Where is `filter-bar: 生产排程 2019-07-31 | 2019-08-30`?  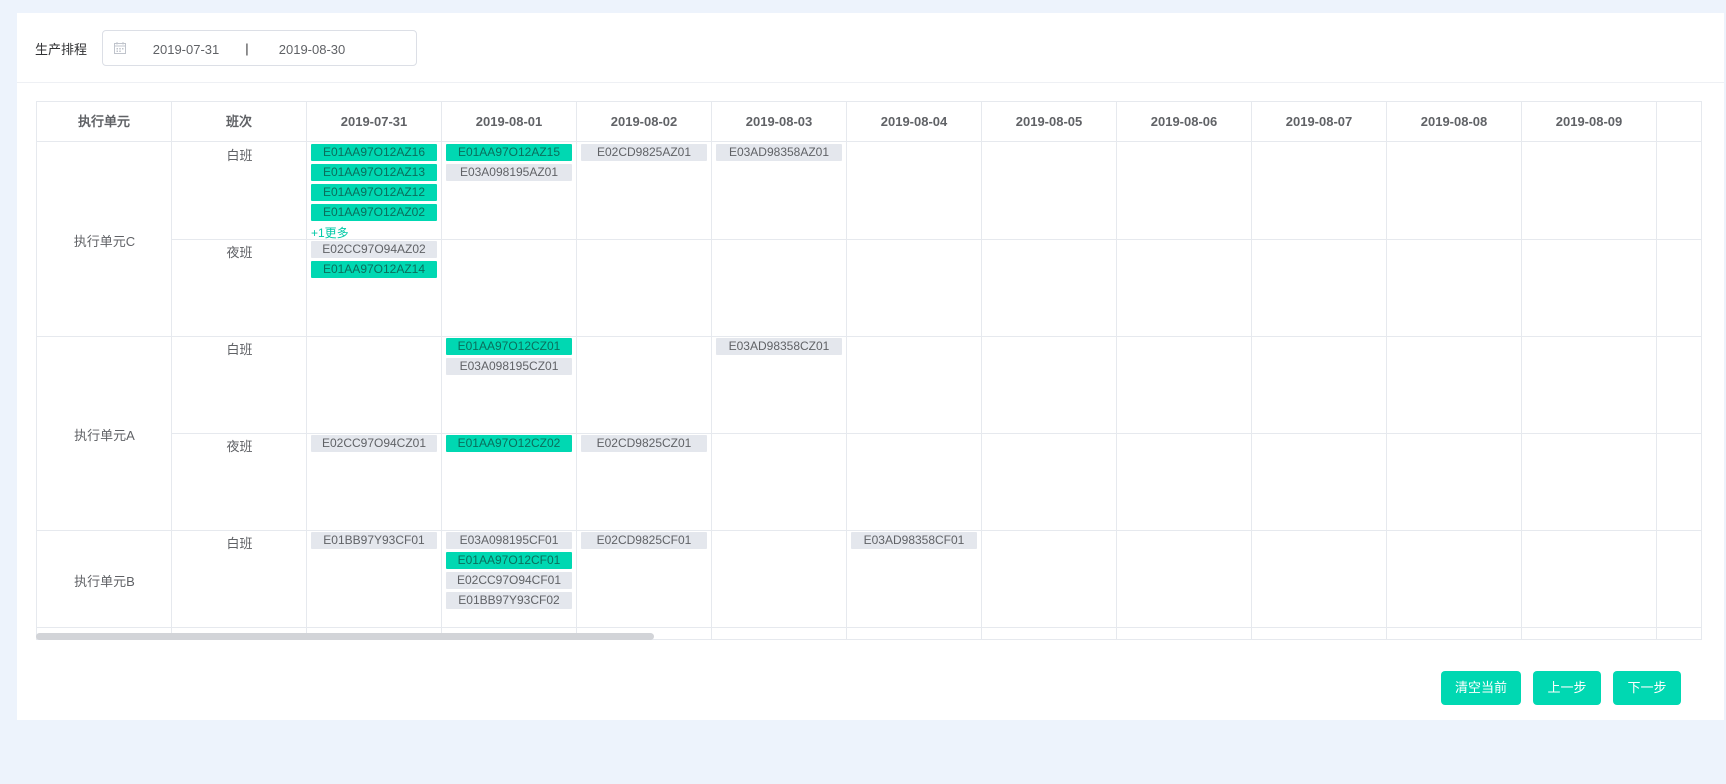
filter-bar: 生产排程 2019-07-31 | 2019-08-30 is located at coordinates (870, 48).